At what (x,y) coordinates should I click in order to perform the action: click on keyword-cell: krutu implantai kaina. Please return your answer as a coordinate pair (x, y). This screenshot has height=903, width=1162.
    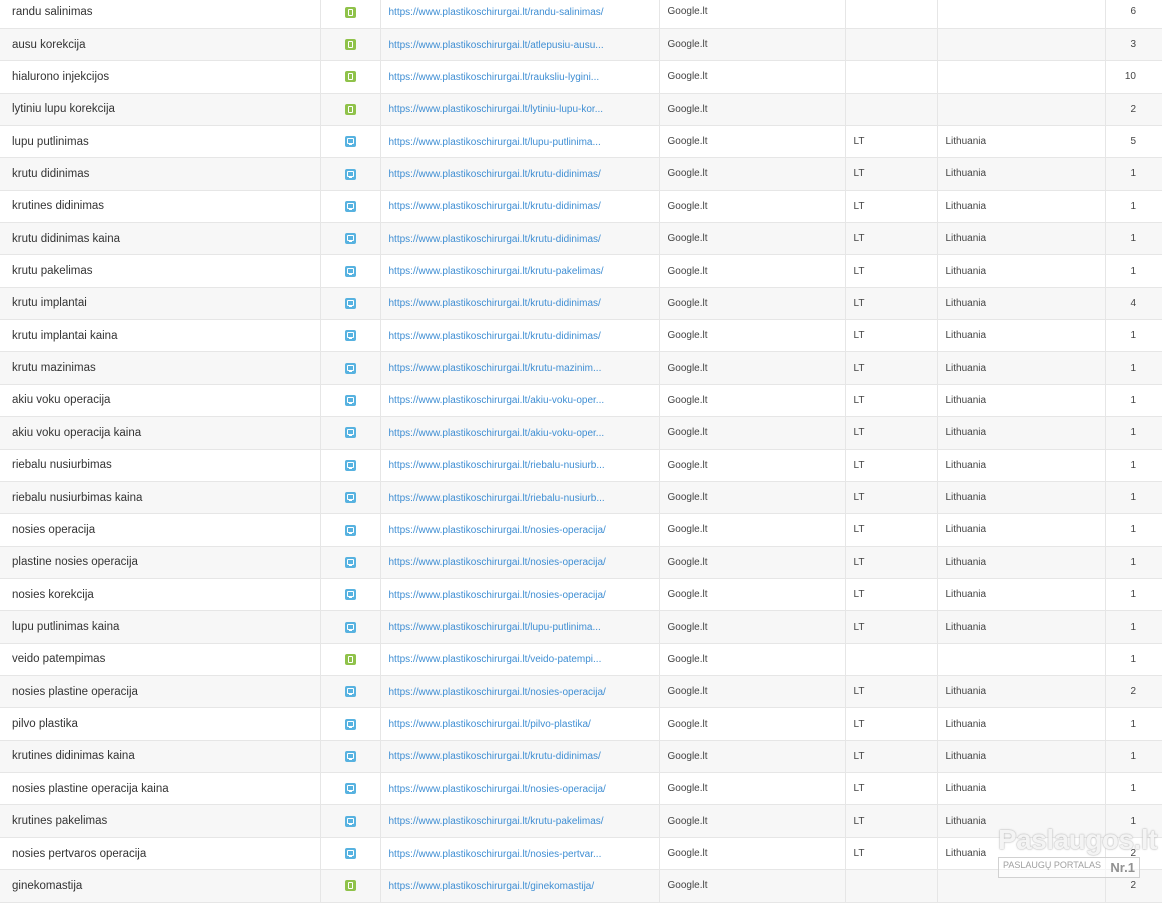
    Looking at the image, I should click on (160, 336).